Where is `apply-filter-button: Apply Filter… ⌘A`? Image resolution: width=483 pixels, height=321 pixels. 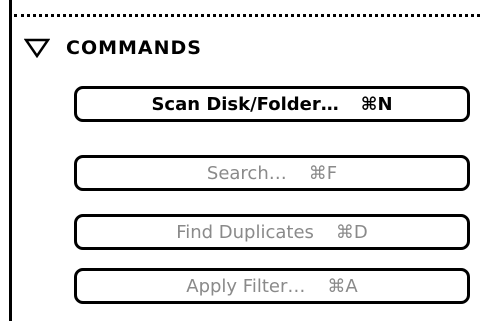
apply-filter-button: Apply Filter… ⌘A is located at coordinates (272, 286).